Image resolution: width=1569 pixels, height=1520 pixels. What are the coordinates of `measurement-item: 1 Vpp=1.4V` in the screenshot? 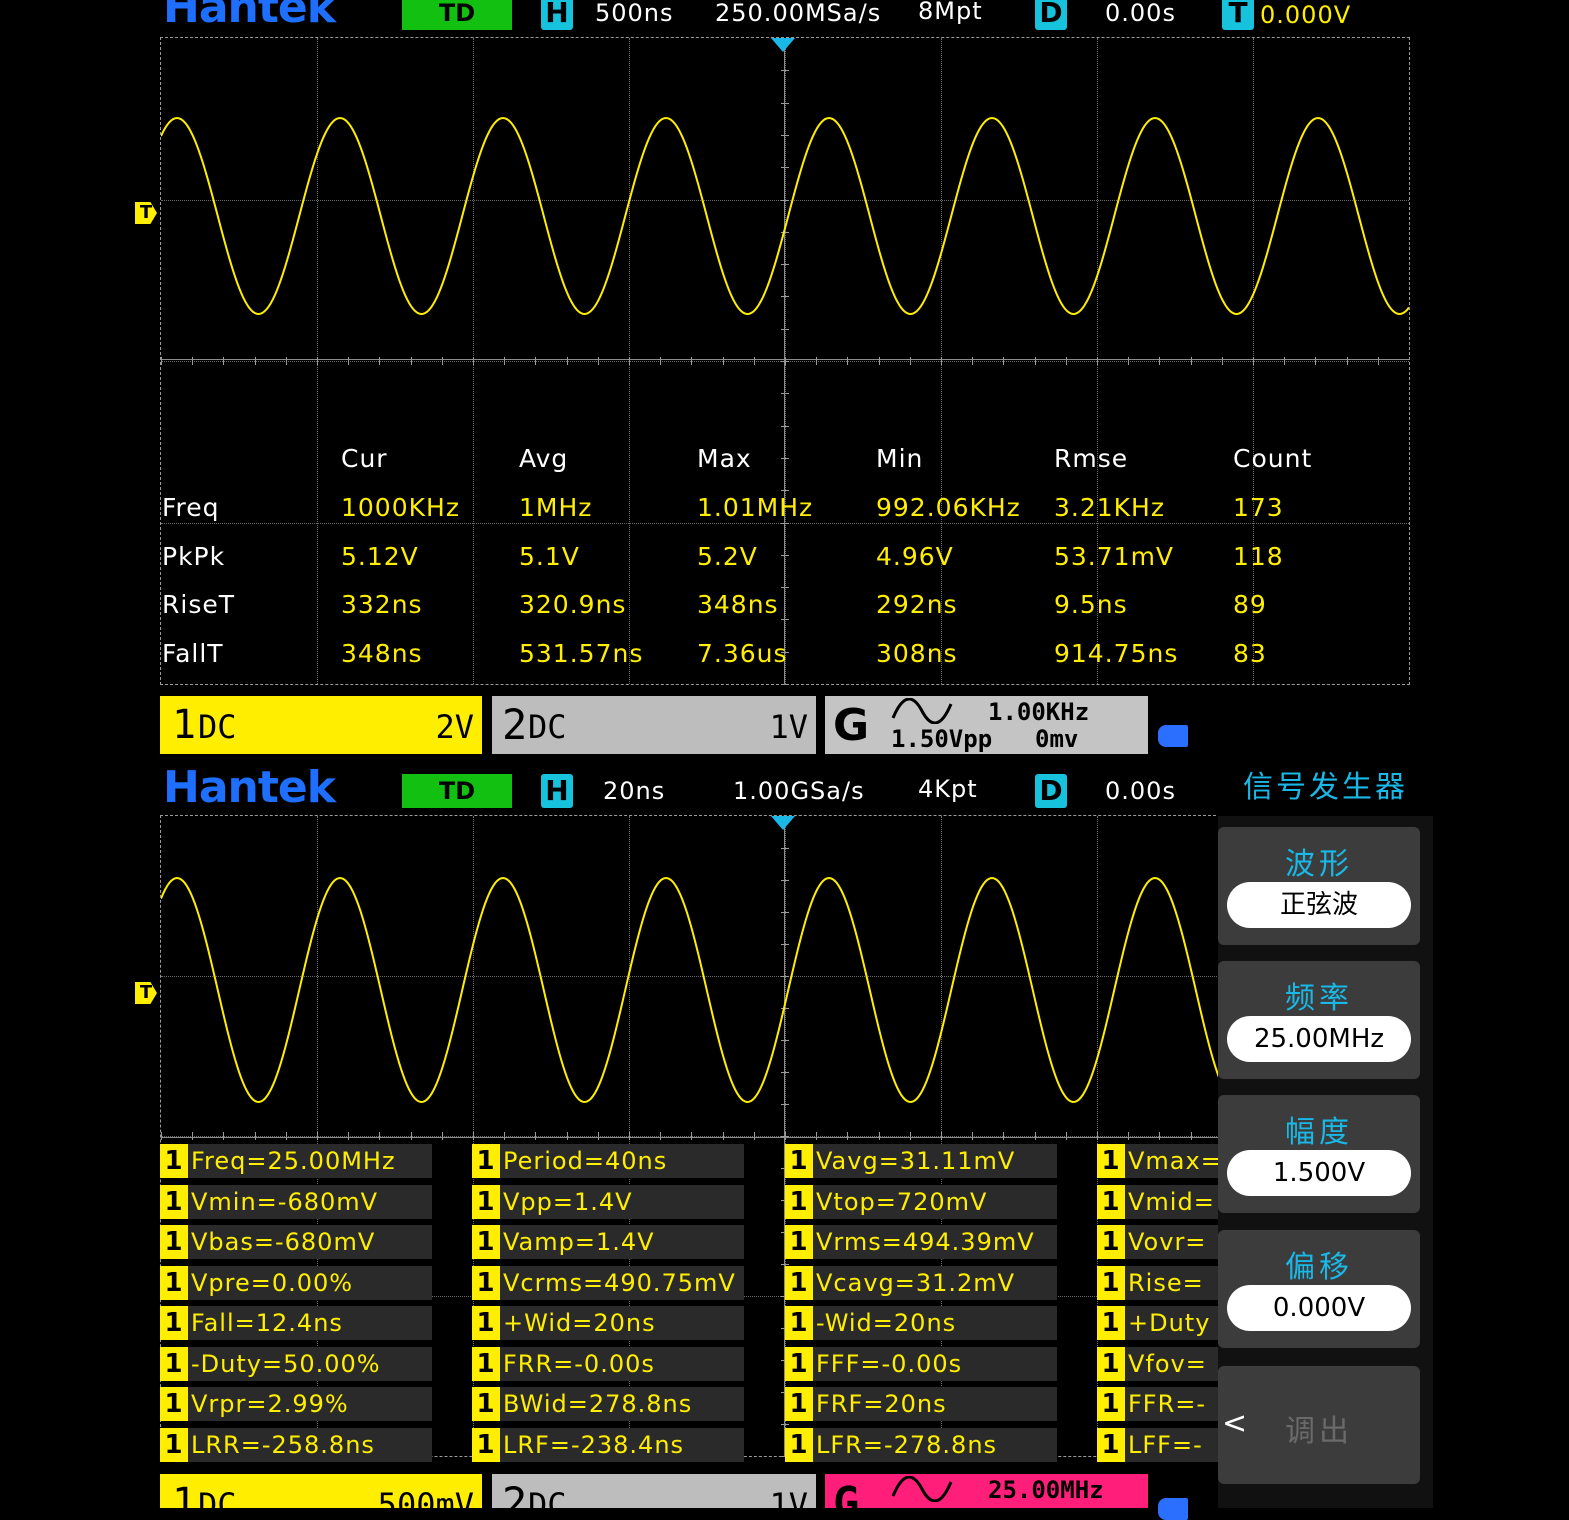 It's located at (608, 1201).